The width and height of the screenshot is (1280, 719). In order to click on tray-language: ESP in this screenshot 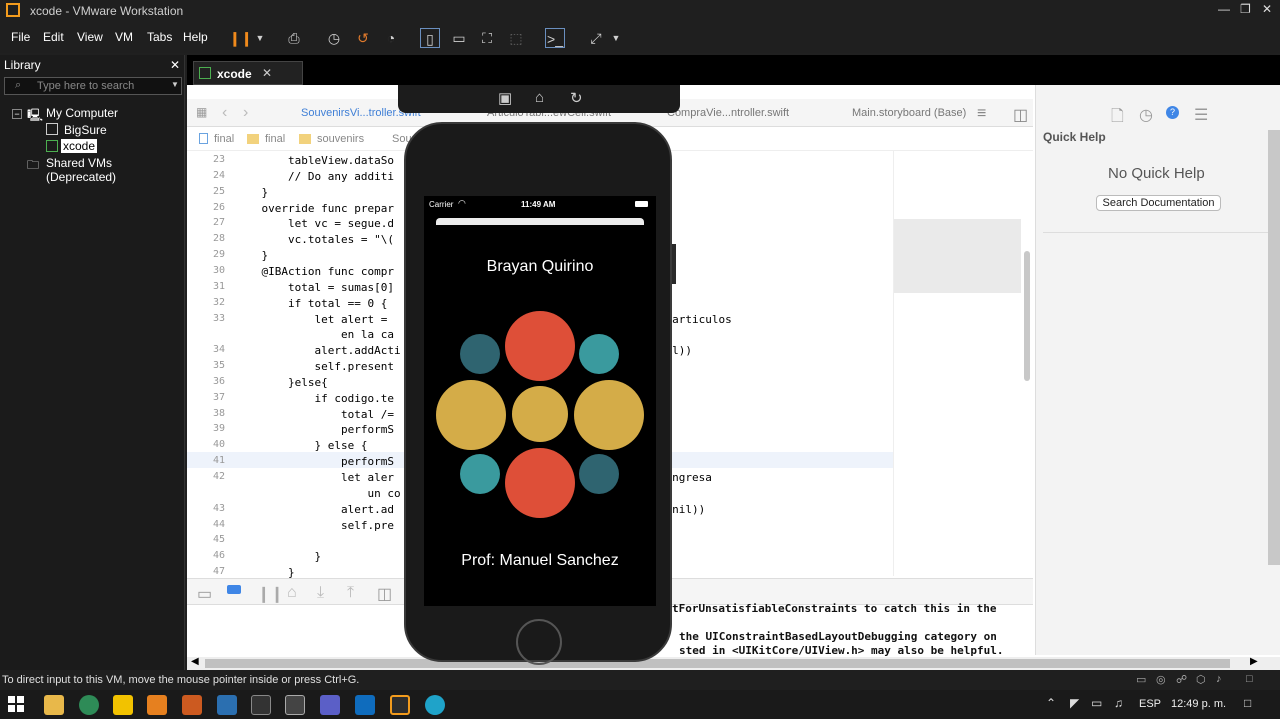, I will do `click(1150, 704)`.